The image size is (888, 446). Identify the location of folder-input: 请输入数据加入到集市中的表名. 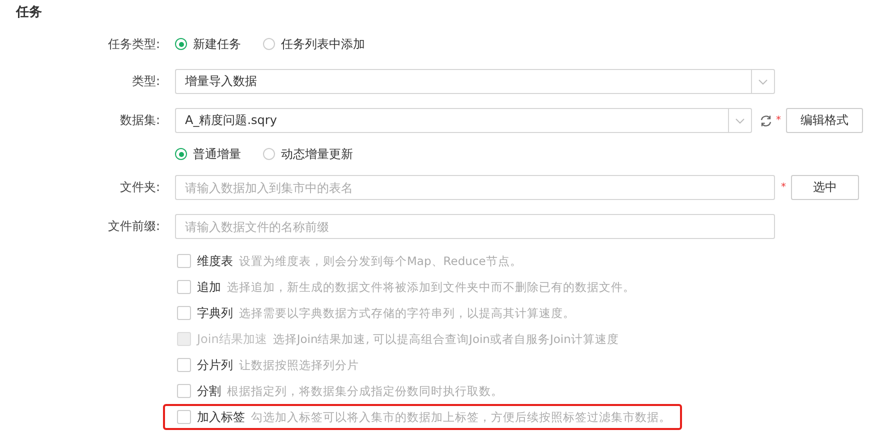
(475, 187).